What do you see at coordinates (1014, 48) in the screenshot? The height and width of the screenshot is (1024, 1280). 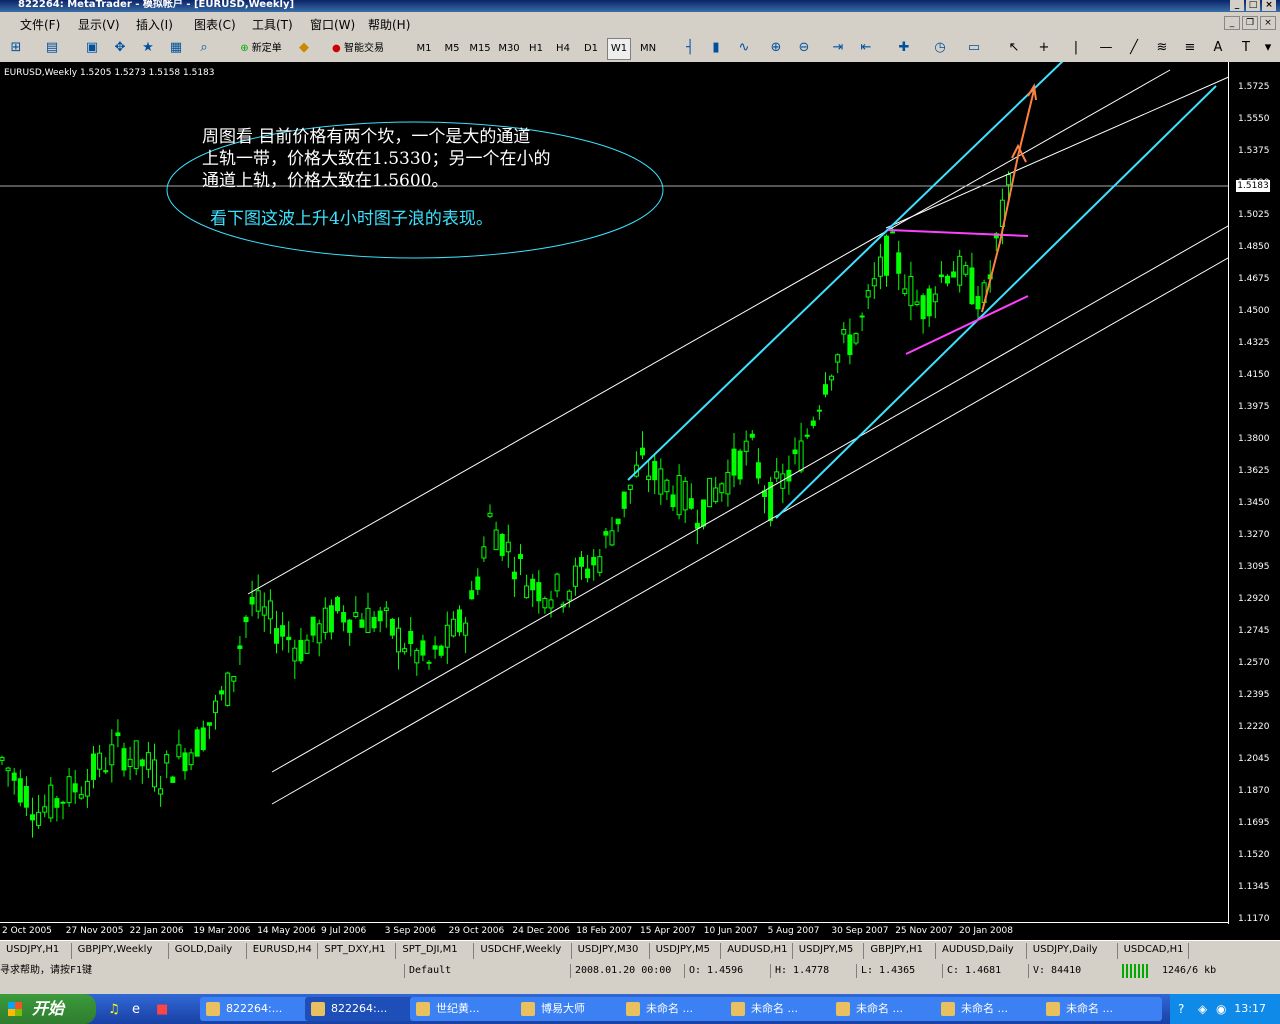 I see `cursor-icon: ↖` at bounding box center [1014, 48].